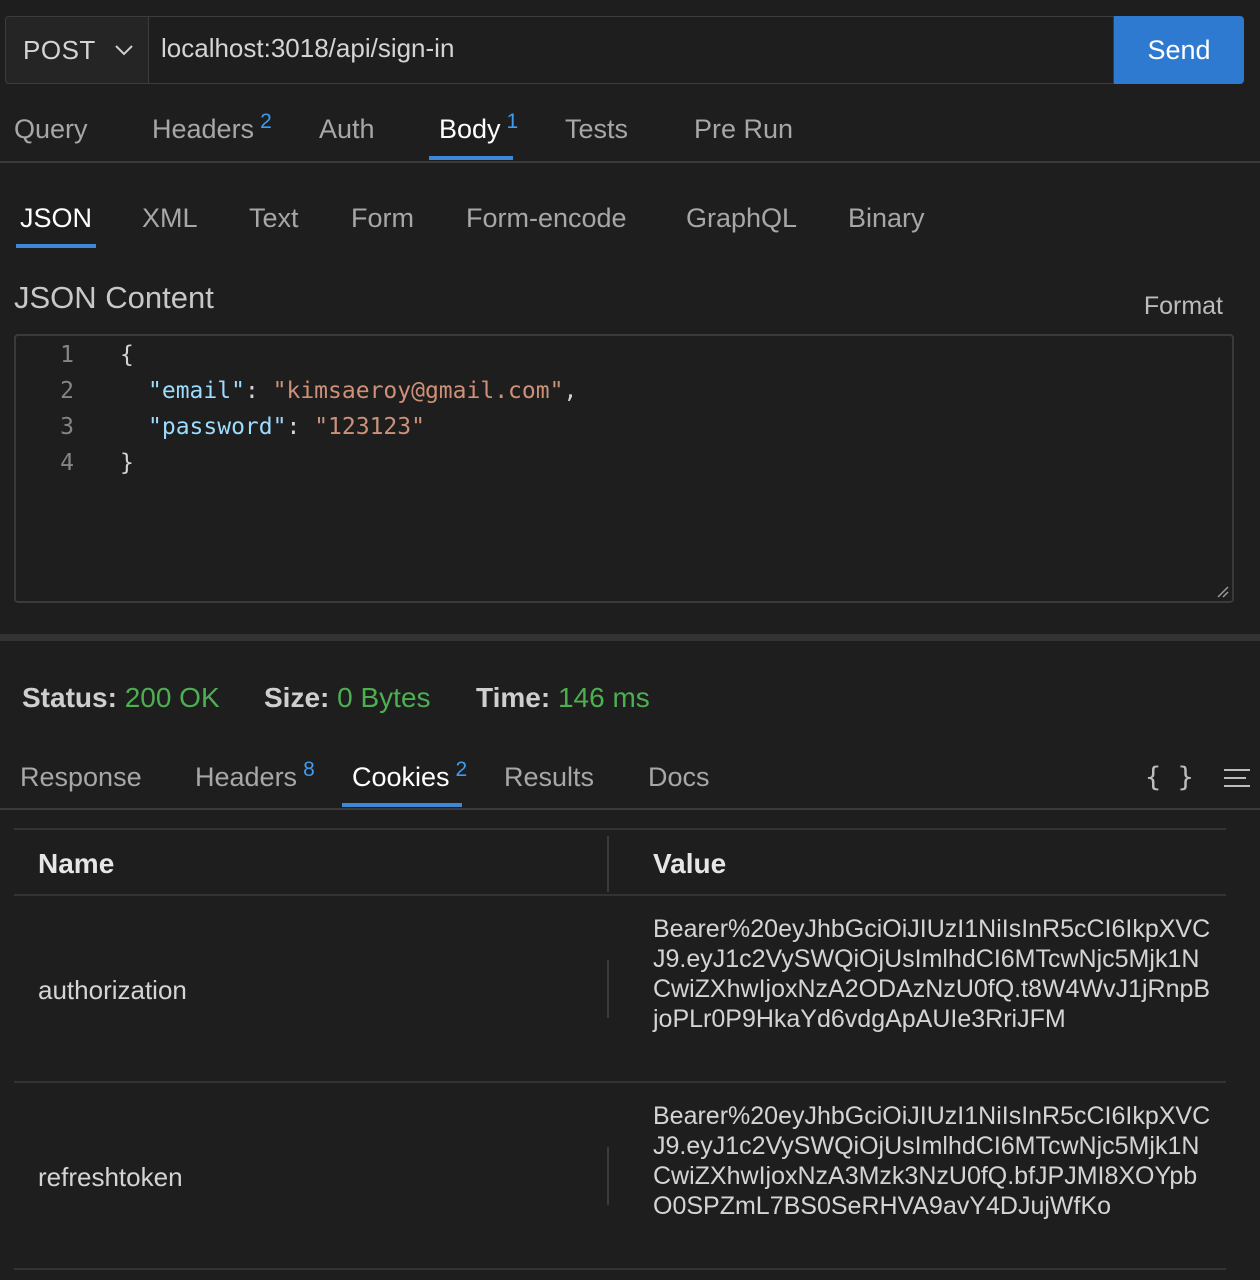 The width and height of the screenshot is (1260, 1280). Describe the element at coordinates (67, 427) in the screenshot. I see `line-number: 3` at that location.